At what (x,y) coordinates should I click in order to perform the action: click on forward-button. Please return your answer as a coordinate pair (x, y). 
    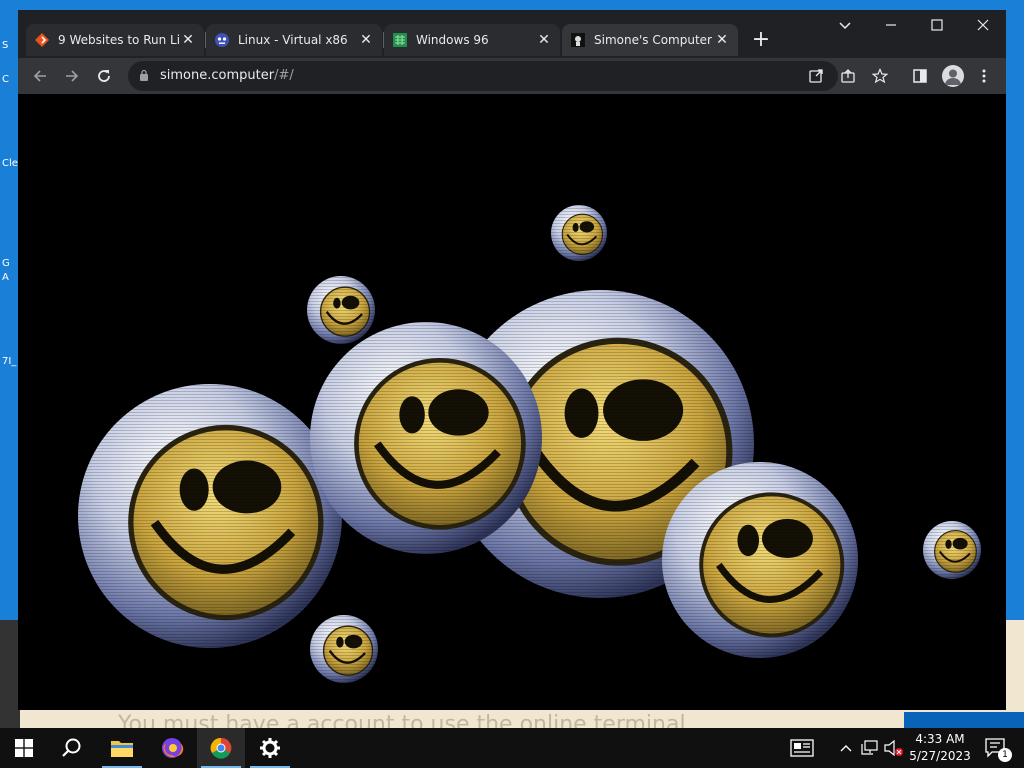
    Looking at the image, I should click on (72, 76).